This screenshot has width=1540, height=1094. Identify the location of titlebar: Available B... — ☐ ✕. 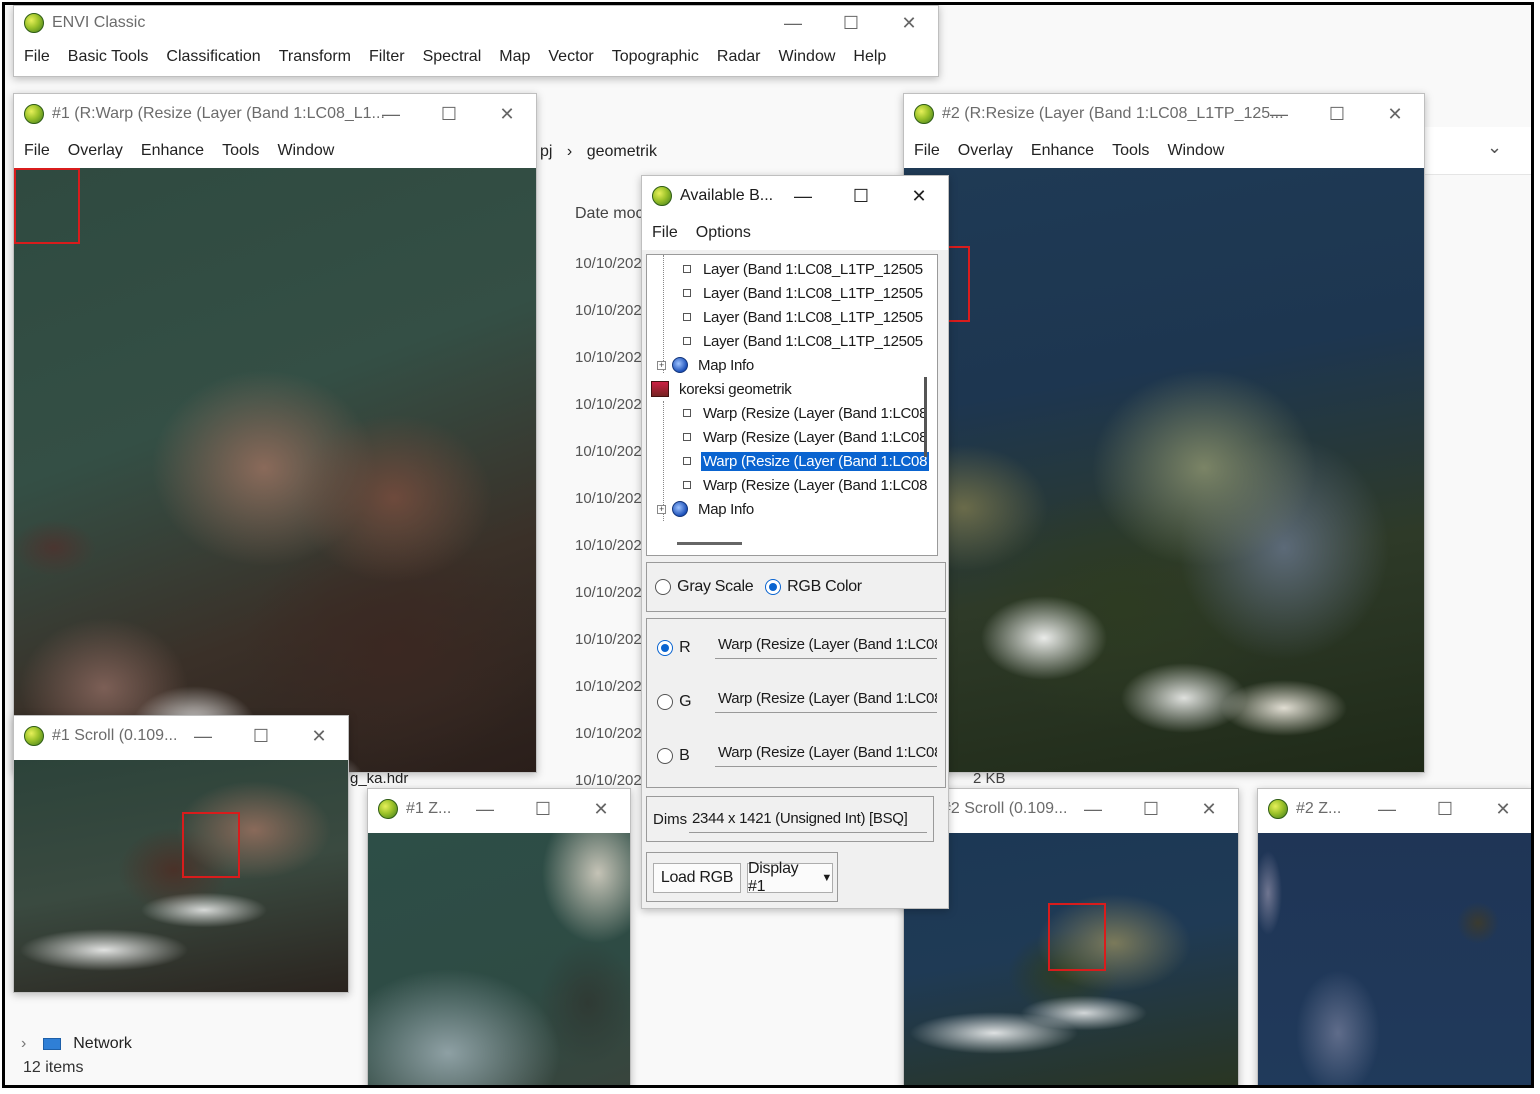
(795, 196).